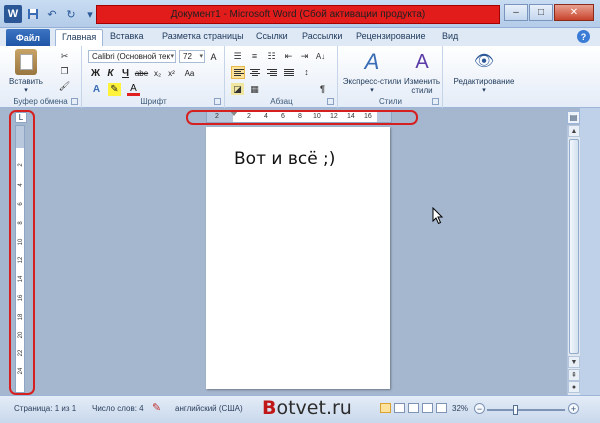 Image resolution: width=600 pixels, height=423 pixels. I want to click on zoom-slider-thumb, so click(515, 410).